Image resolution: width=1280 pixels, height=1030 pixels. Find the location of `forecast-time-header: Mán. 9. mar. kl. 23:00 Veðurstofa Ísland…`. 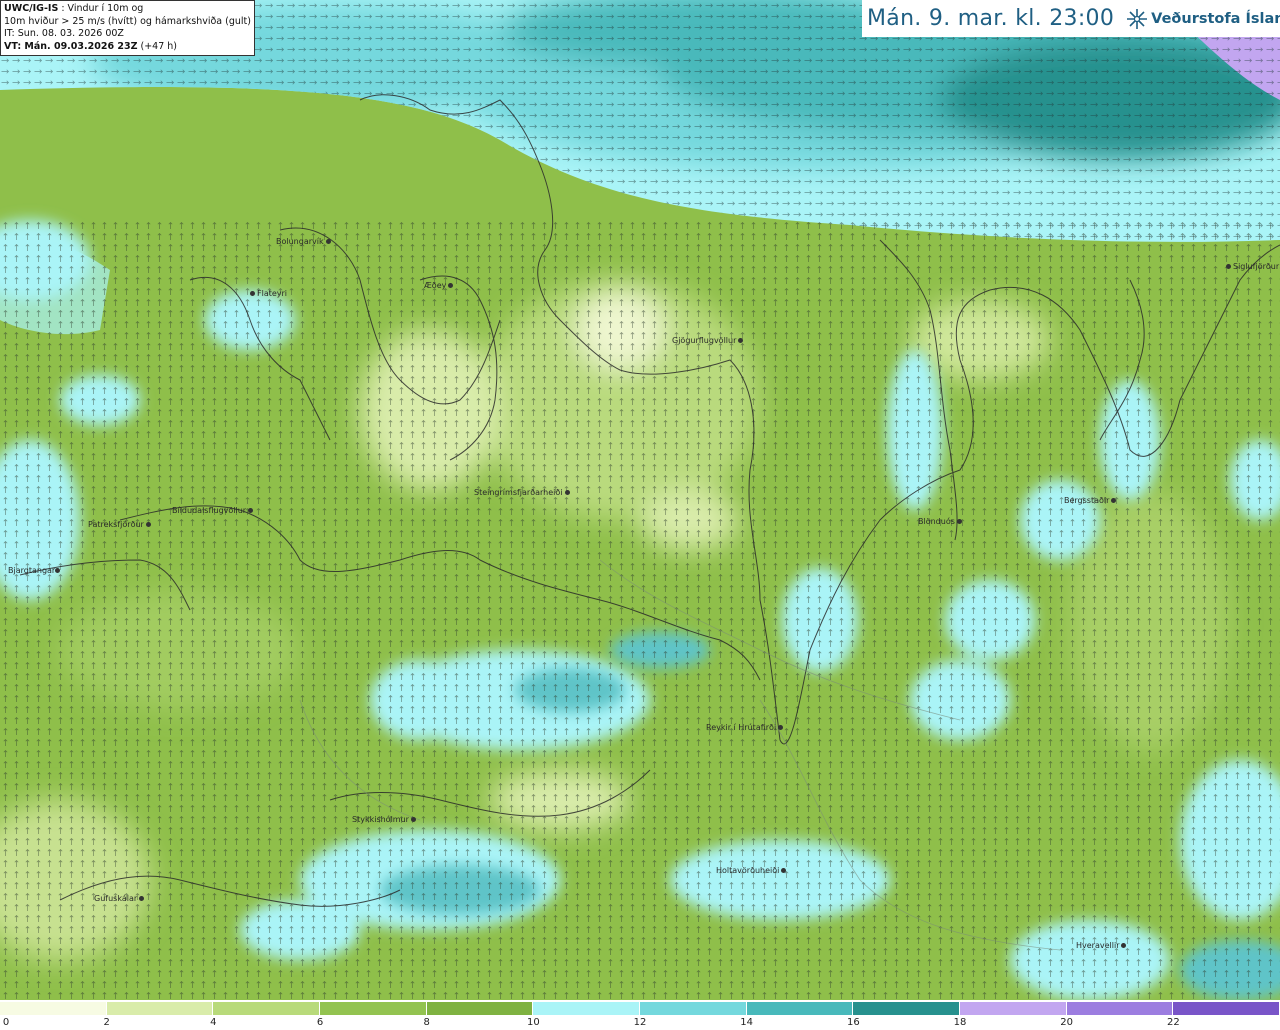

forecast-time-header: Mán. 9. mar. kl. 23:00 Veðurstofa Ísland… is located at coordinates (1071, 18).